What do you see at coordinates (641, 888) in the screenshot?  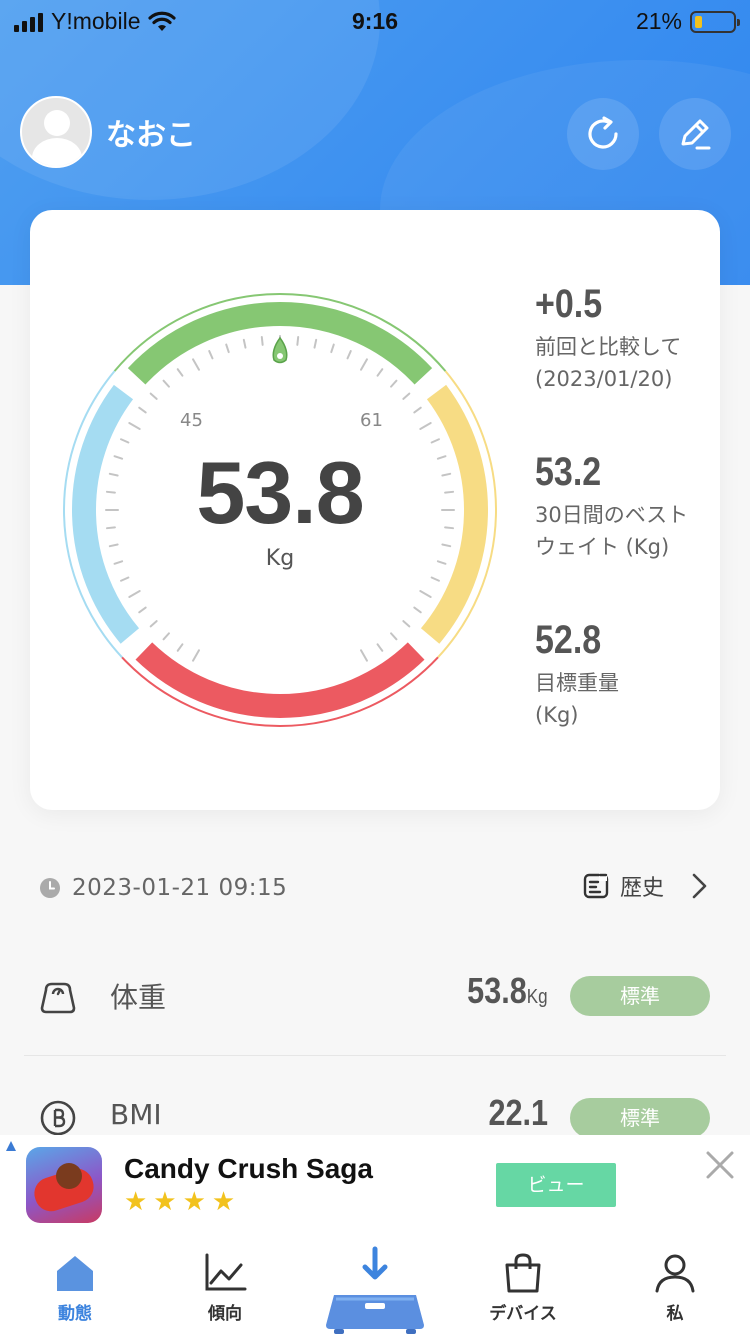 I see `history-label: 歴史` at bounding box center [641, 888].